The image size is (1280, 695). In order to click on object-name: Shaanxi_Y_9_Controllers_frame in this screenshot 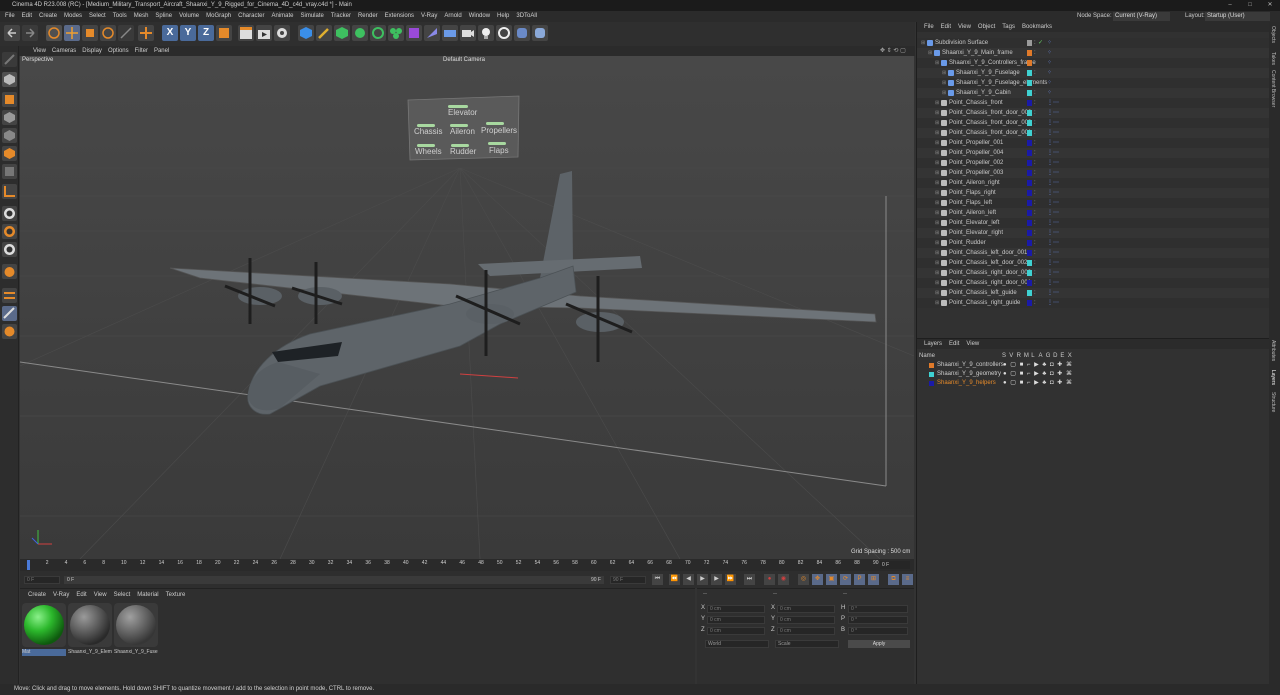, I will do `click(992, 63)`.